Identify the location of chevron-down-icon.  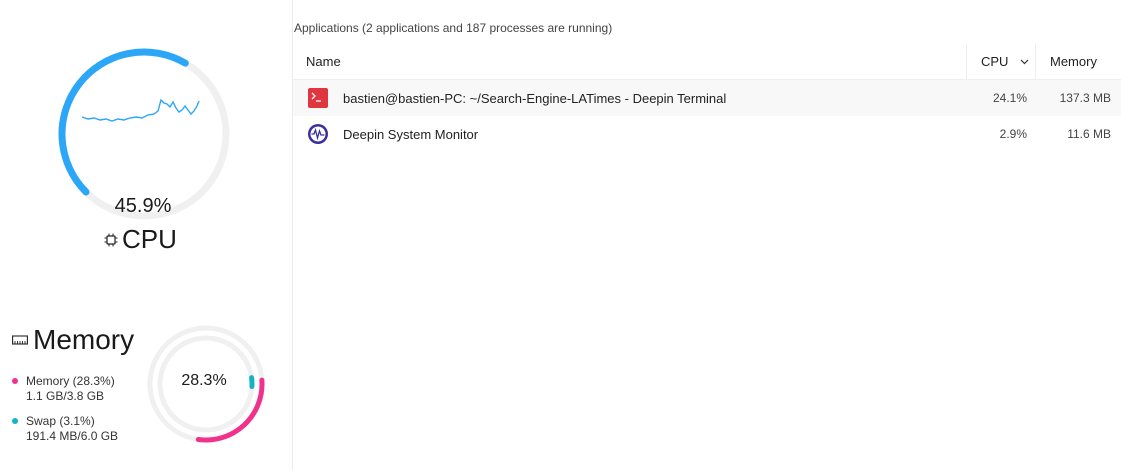
(1024, 61).